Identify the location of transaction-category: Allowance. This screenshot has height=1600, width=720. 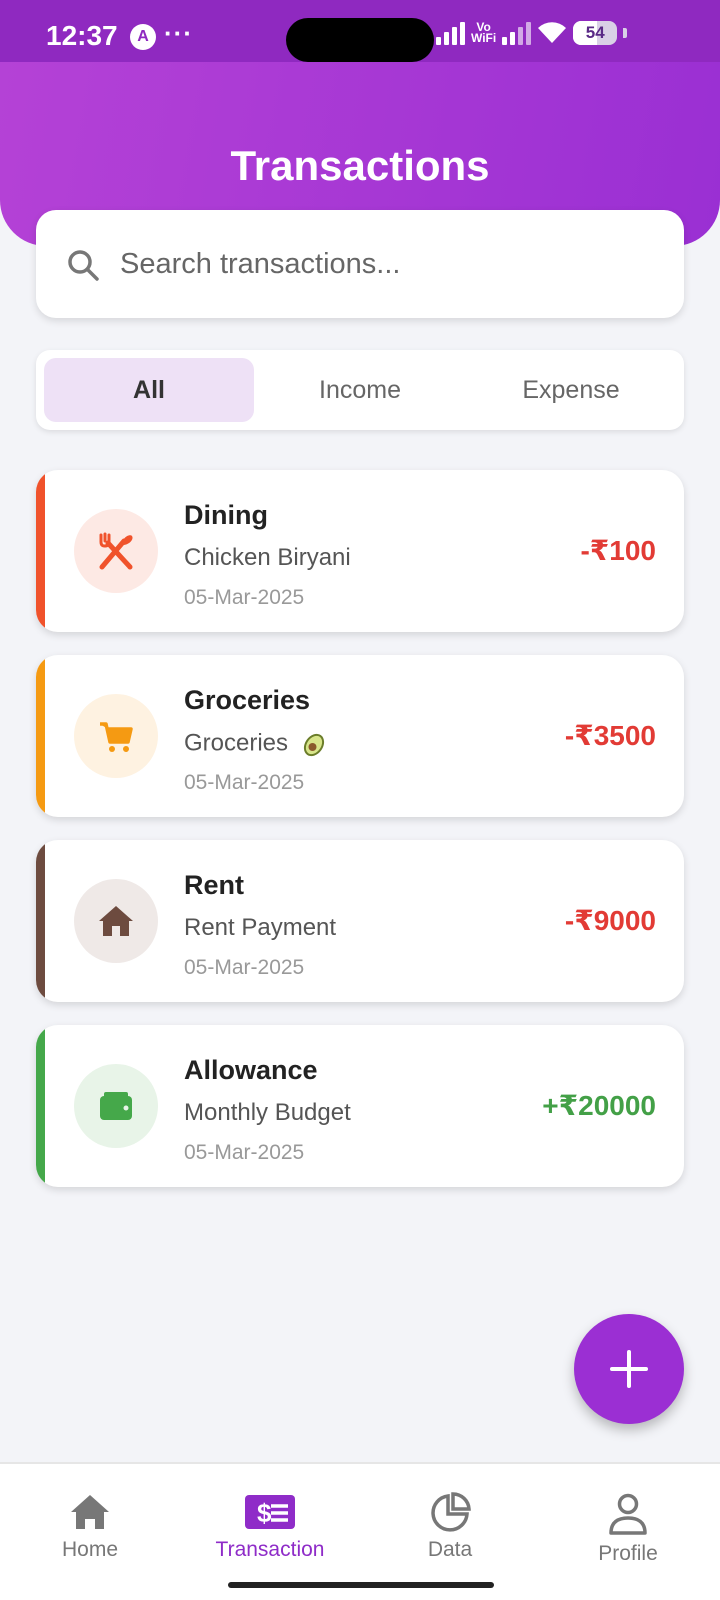
(251, 1070).